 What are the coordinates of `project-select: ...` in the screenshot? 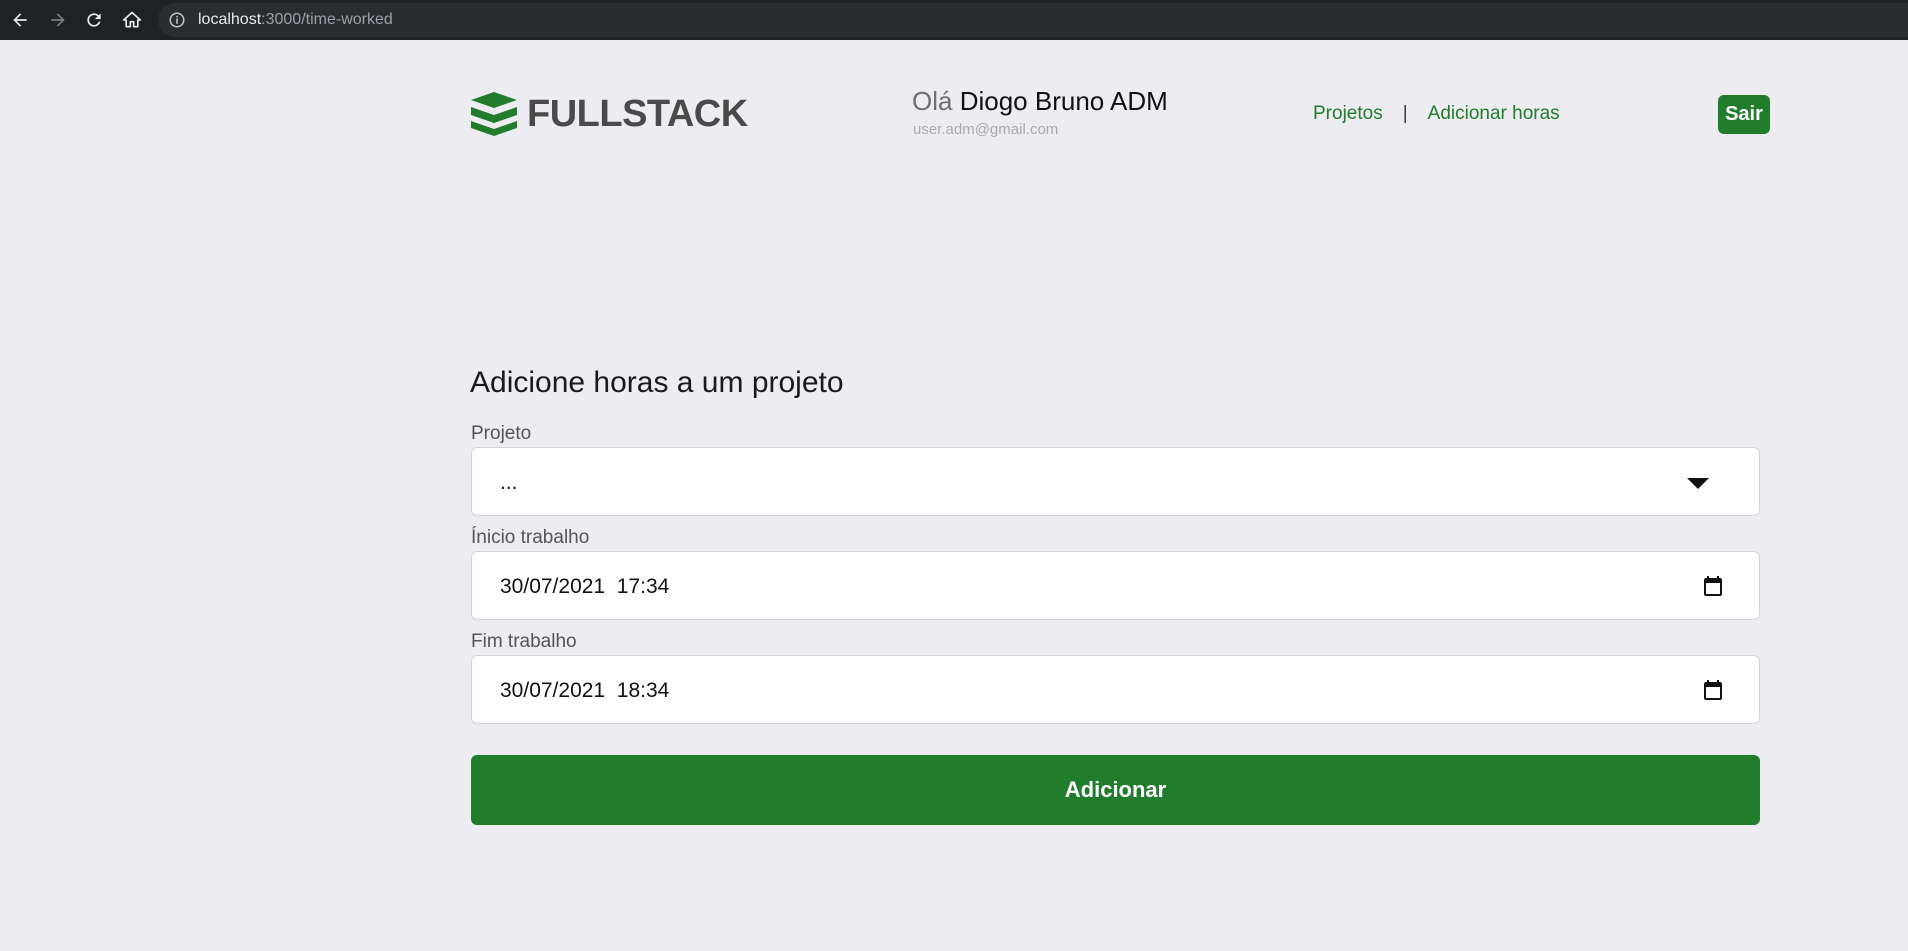 It's located at (1115, 481).